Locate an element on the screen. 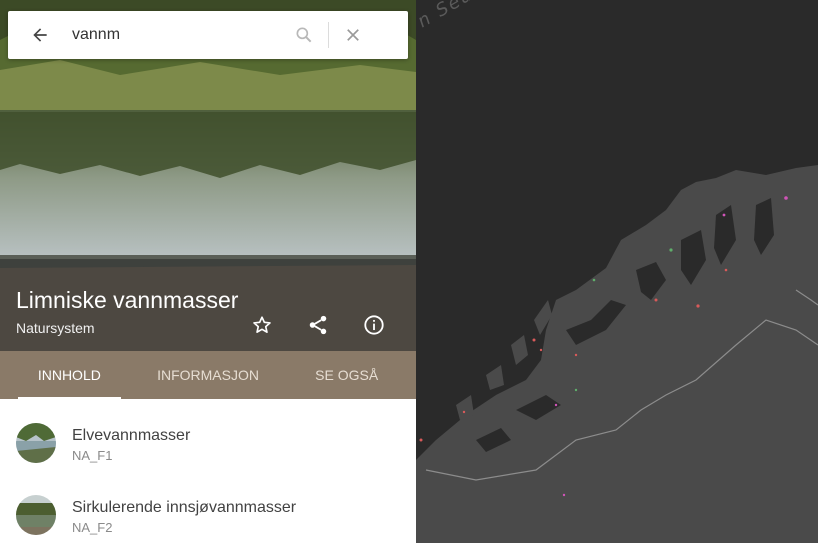 The width and height of the screenshot is (818, 543). list-item-code: NA_F2 is located at coordinates (92, 527).